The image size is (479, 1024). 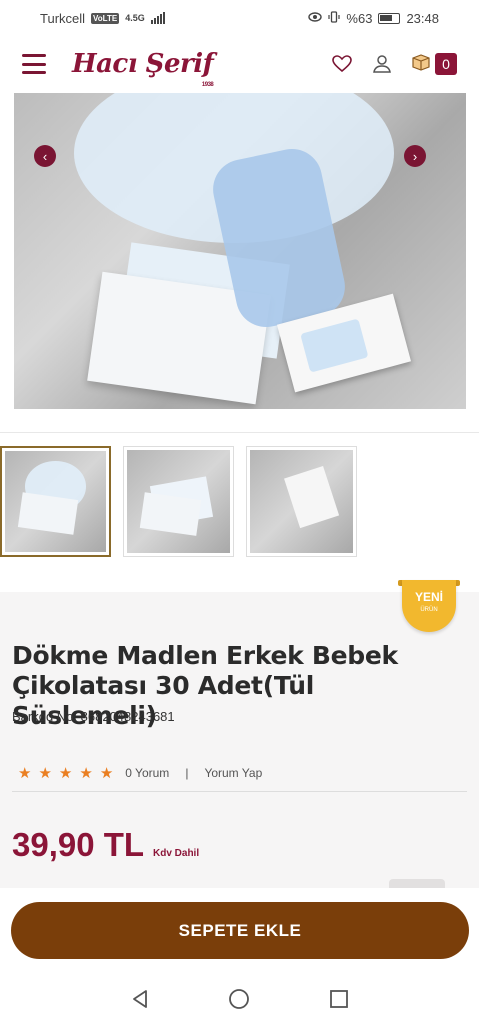 I want to click on logo-text: Hacı Şerif, so click(x=143, y=64).